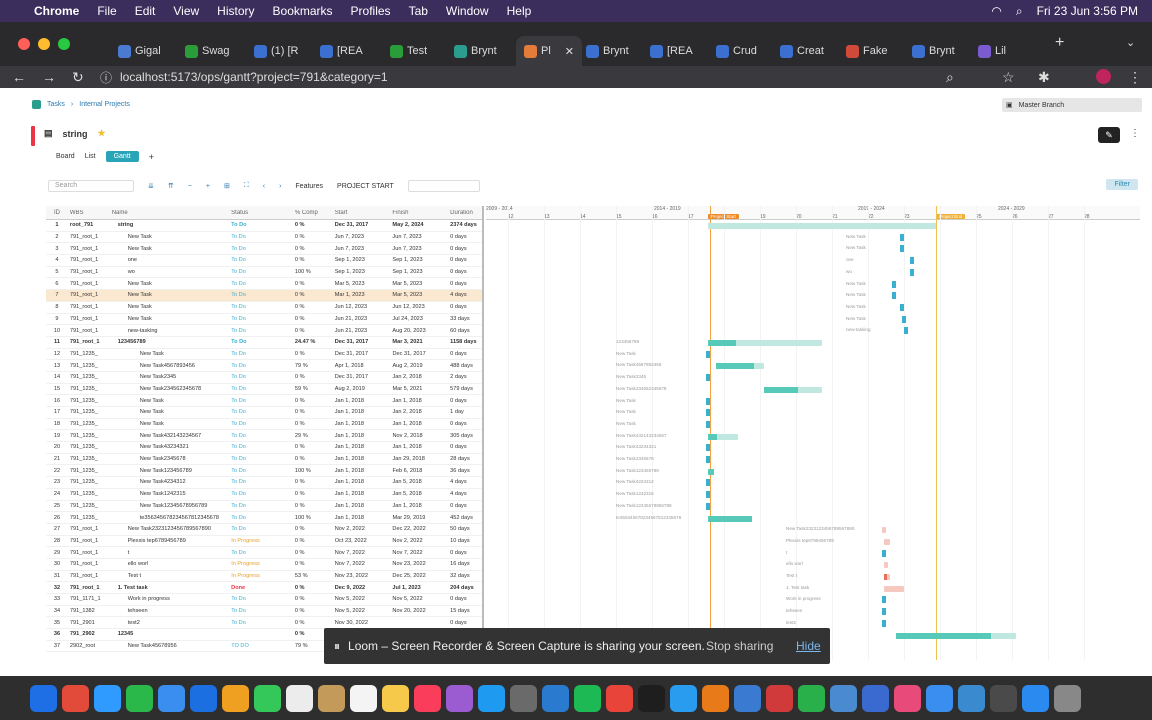  What do you see at coordinates (549, 51) in the screenshot?
I see `browser-tab: Pl ✕` at bounding box center [549, 51].